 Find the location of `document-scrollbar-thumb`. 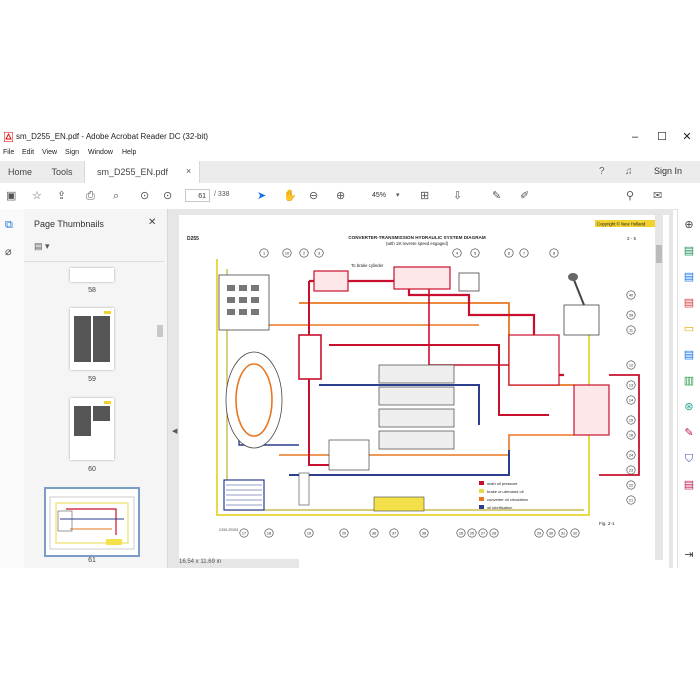

document-scrollbar-thumb is located at coordinates (659, 254).